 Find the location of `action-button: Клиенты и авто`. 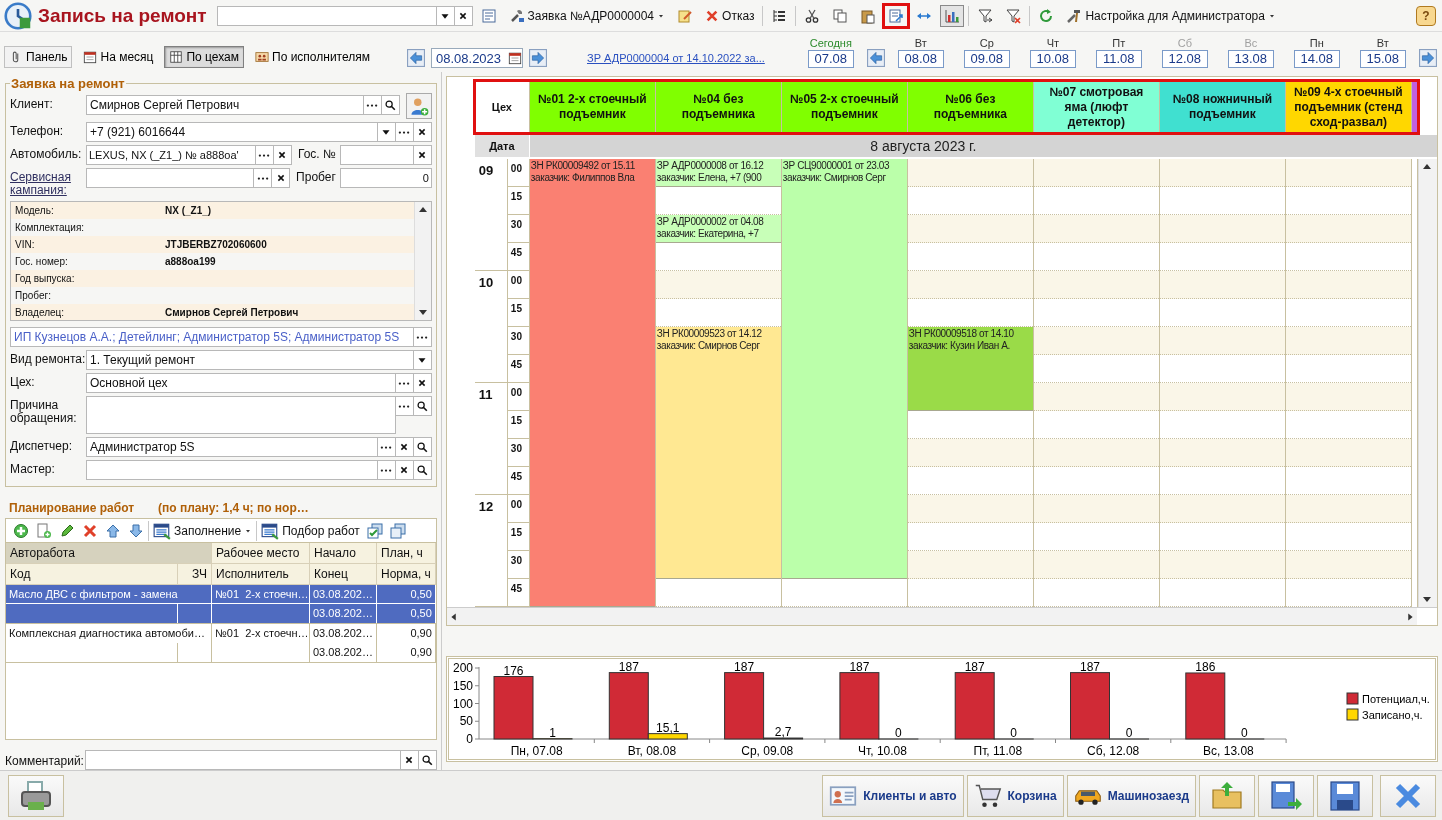

action-button: Клиенты и авто is located at coordinates (893, 795).